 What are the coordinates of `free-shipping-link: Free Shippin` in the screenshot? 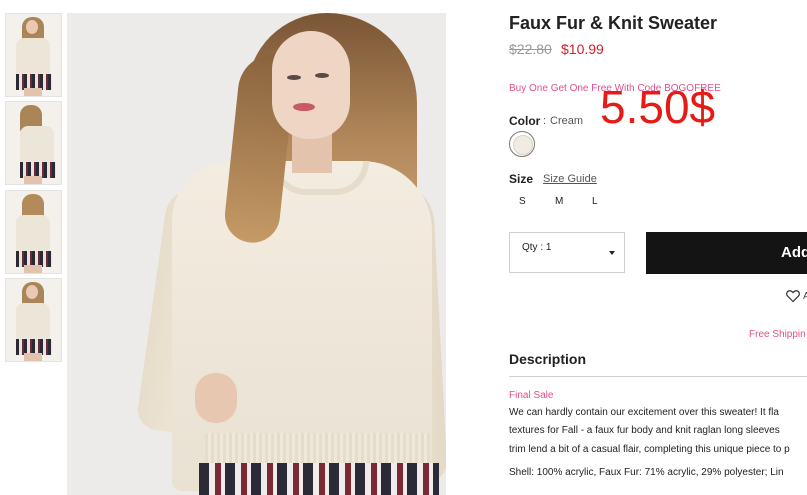 It's located at (777, 334).